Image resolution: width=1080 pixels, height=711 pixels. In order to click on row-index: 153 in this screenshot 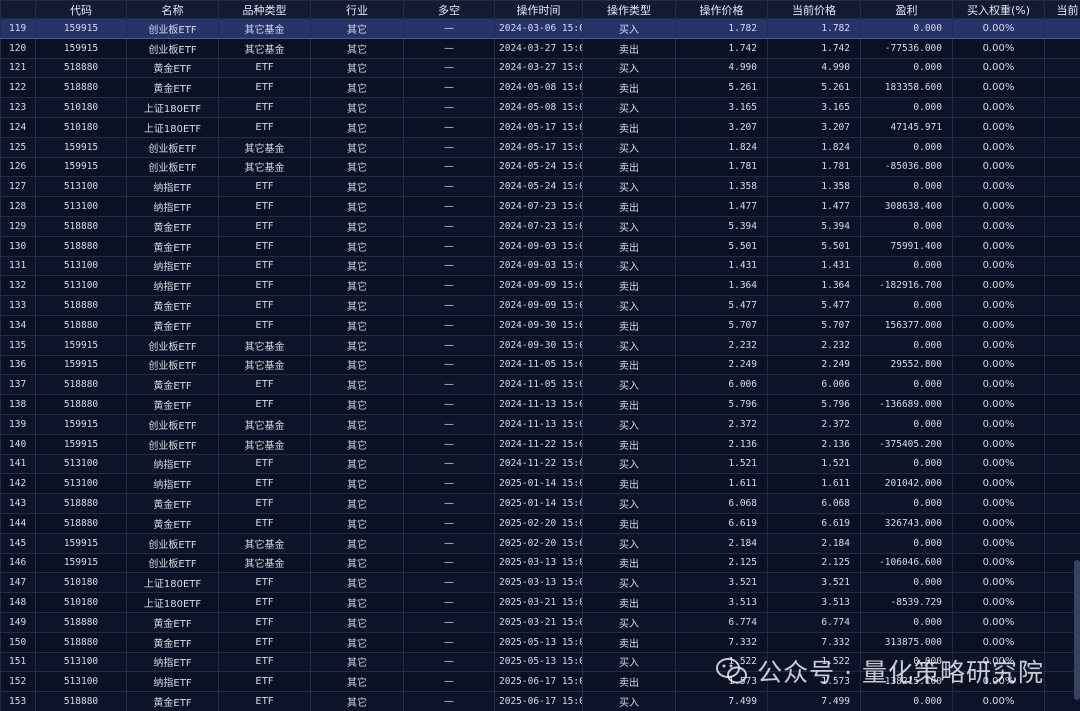, I will do `click(18, 701)`.